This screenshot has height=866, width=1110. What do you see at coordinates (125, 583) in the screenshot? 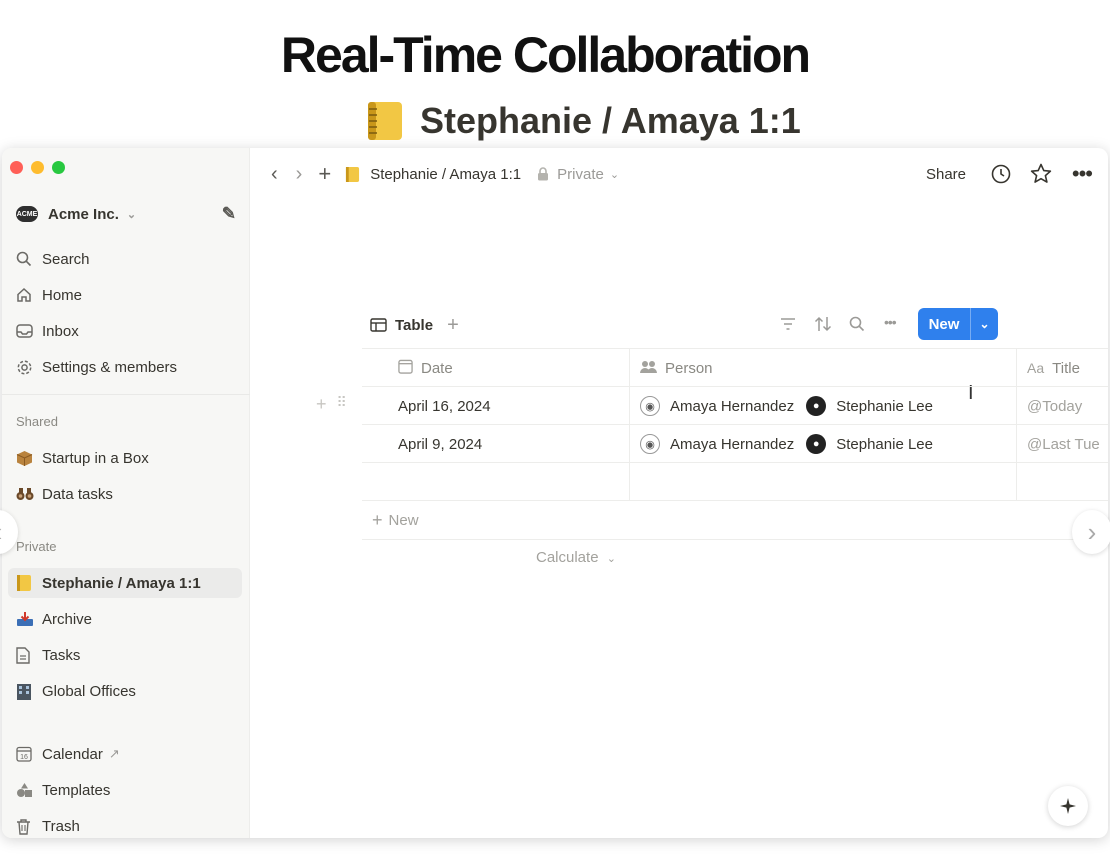
I see `sidebar-item-stephanie-amaya: Stephanie / Amaya 1:1` at bounding box center [125, 583].